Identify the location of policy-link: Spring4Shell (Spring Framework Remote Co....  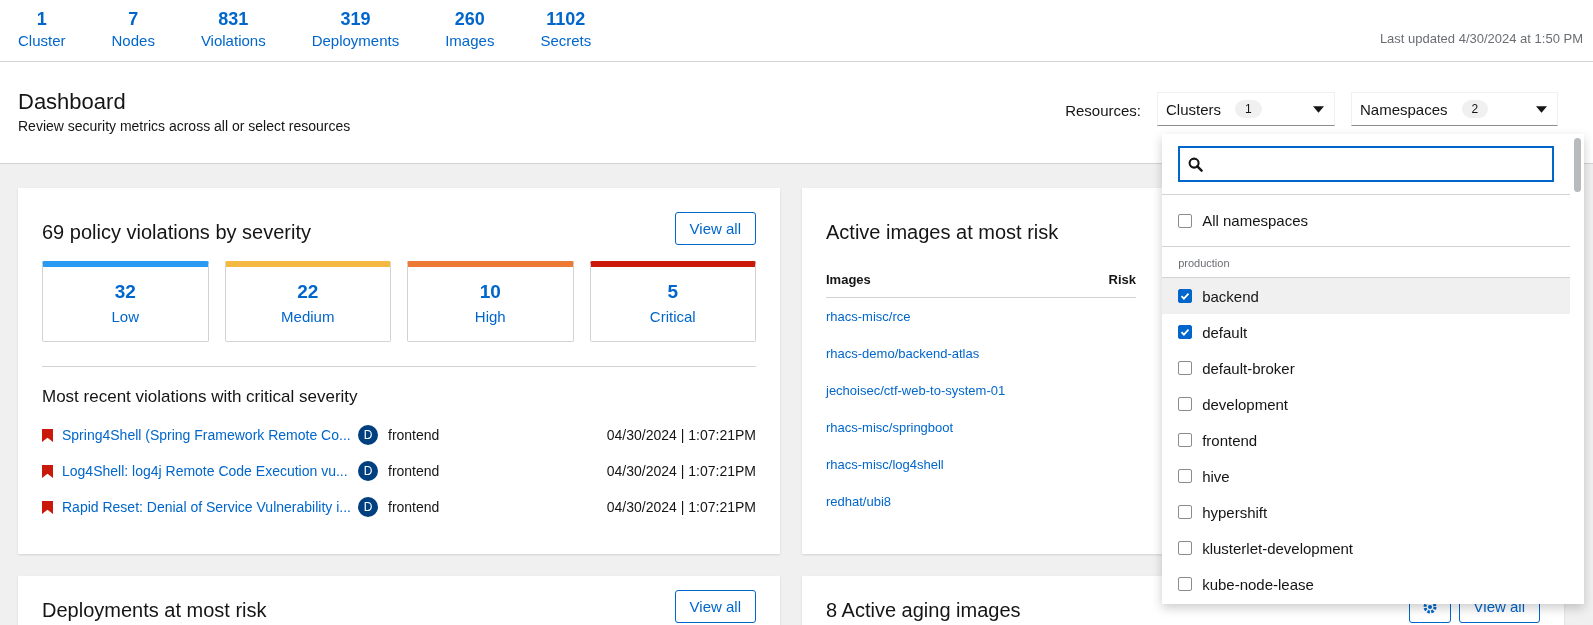
(210, 435).